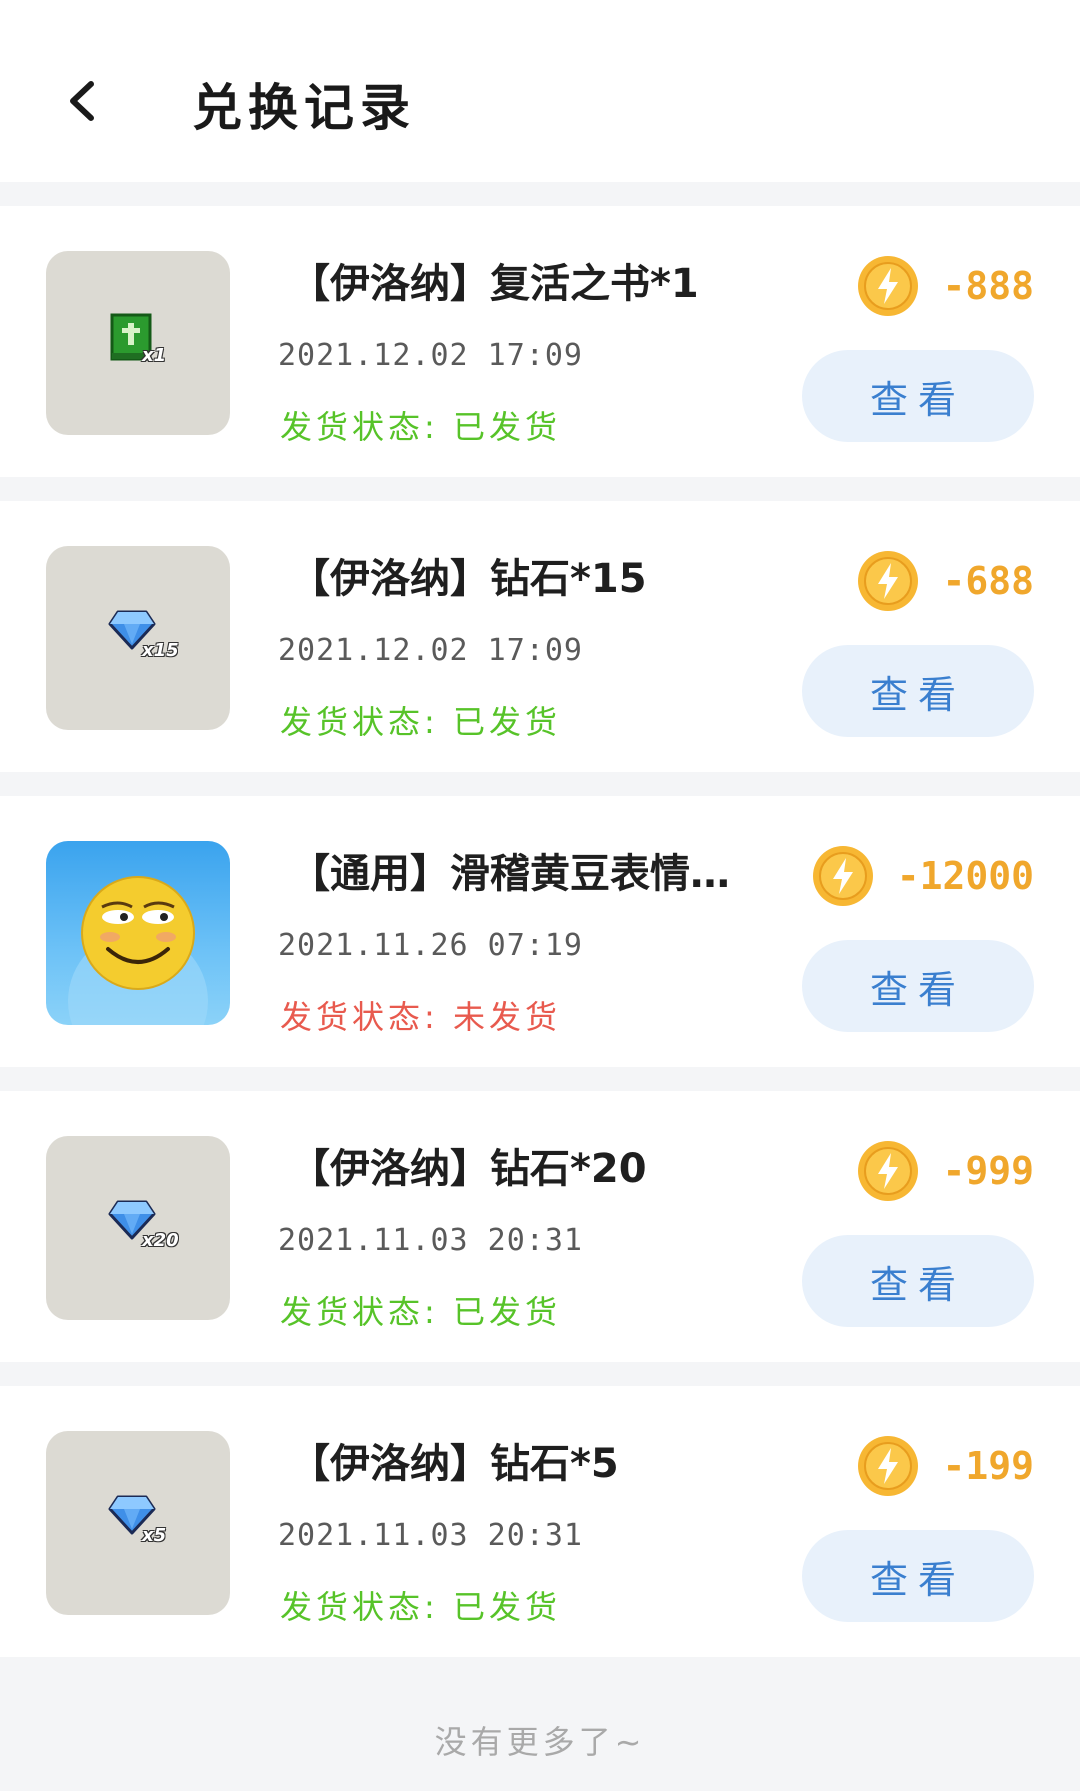  I want to click on item-title: 【伊洛纳】钻石*5, so click(454, 1464).